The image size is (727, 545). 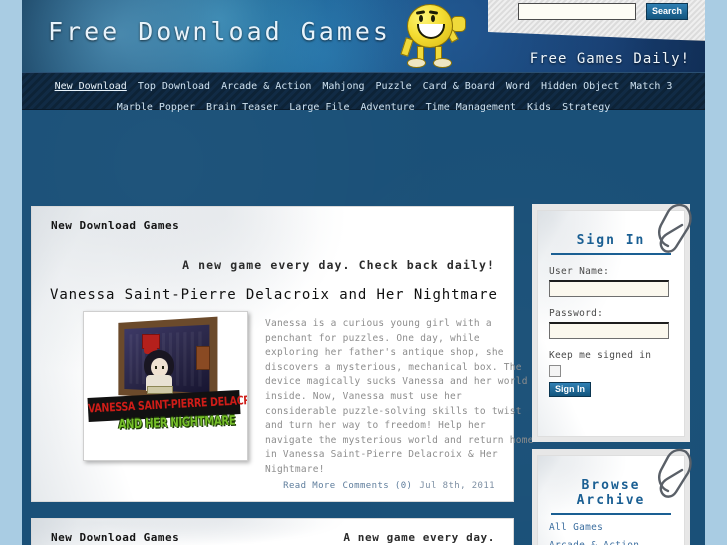 I want to click on keep-signed-in-label: Keep me signed in, so click(x=600, y=355).